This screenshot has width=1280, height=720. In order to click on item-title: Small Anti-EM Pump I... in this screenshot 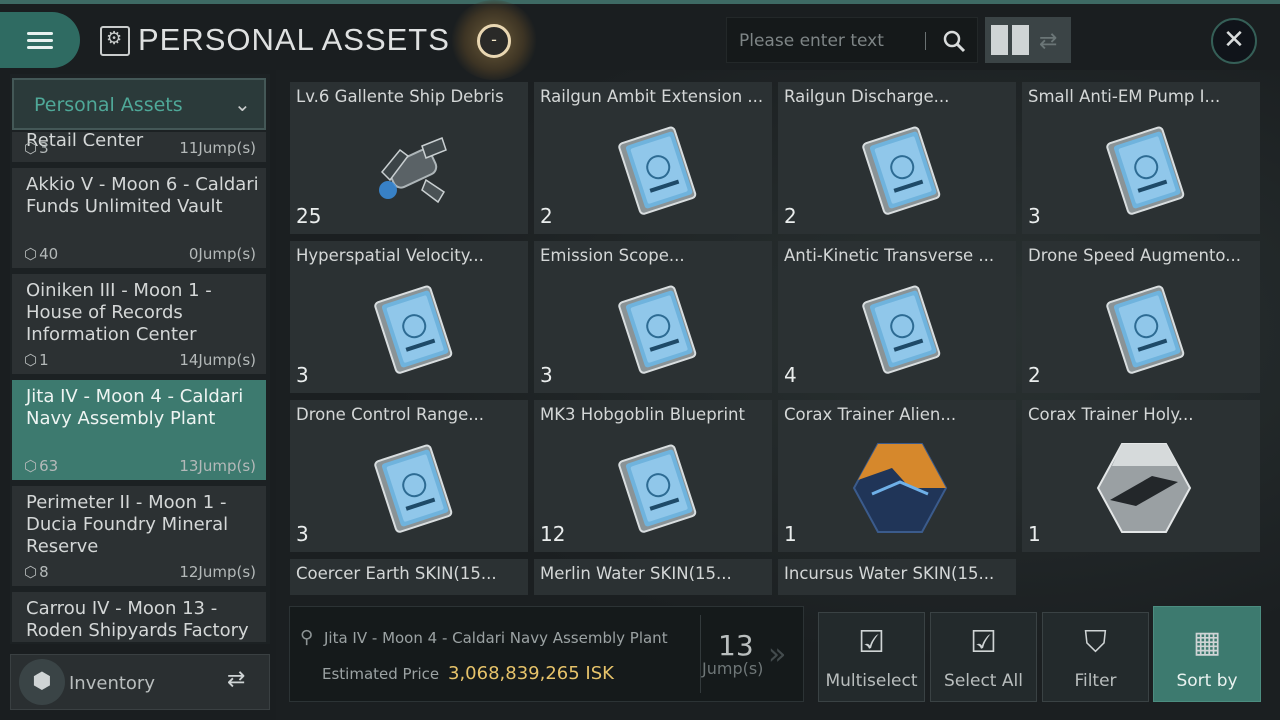, I will do `click(1124, 96)`.